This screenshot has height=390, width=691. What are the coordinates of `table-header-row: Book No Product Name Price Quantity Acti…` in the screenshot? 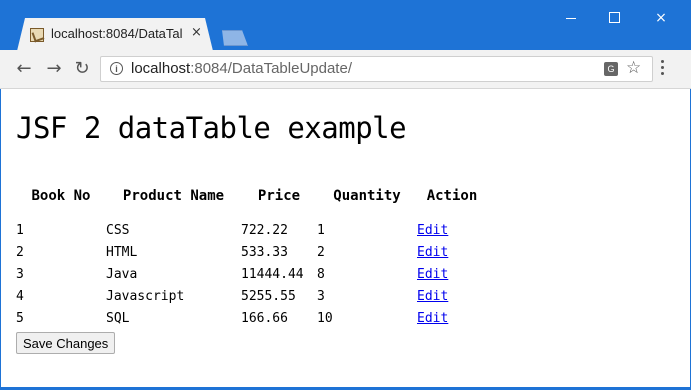 It's located at (251, 196).